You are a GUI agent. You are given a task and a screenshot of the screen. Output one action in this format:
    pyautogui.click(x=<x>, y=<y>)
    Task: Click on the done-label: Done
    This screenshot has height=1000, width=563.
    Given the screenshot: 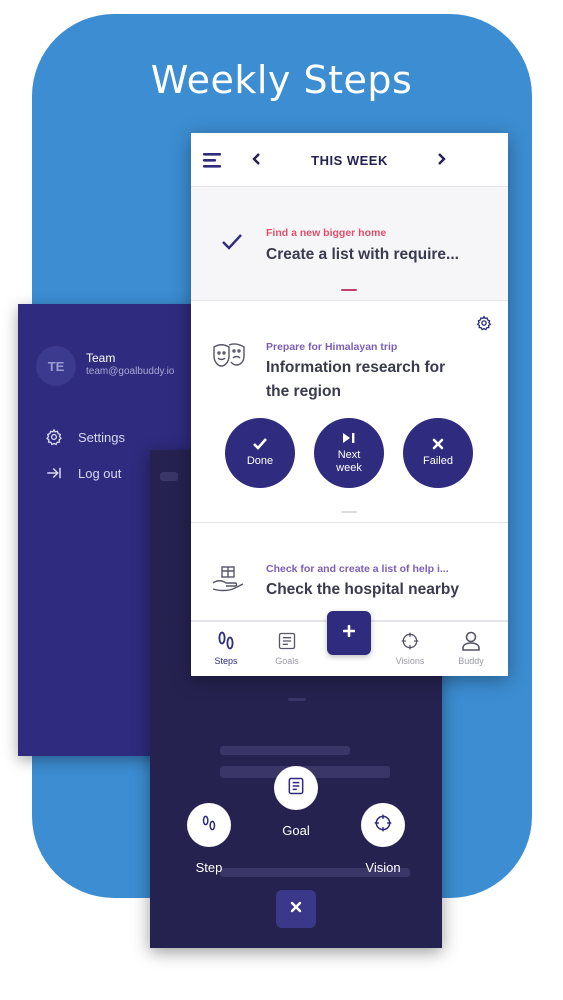 What is the action you would take?
    pyautogui.click(x=260, y=461)
    